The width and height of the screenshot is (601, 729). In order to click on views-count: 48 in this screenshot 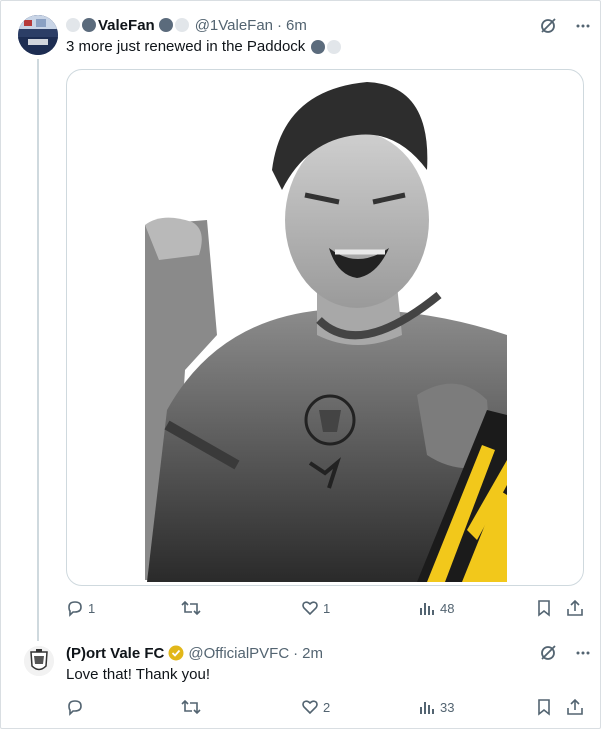, I will do `click(447, 608)`.